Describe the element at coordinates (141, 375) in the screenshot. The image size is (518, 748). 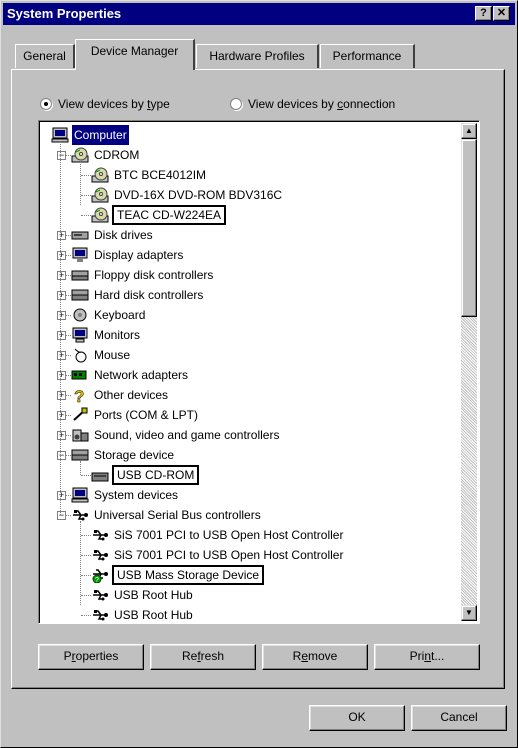
I see `tree-item-label: Network adapters` at that location.